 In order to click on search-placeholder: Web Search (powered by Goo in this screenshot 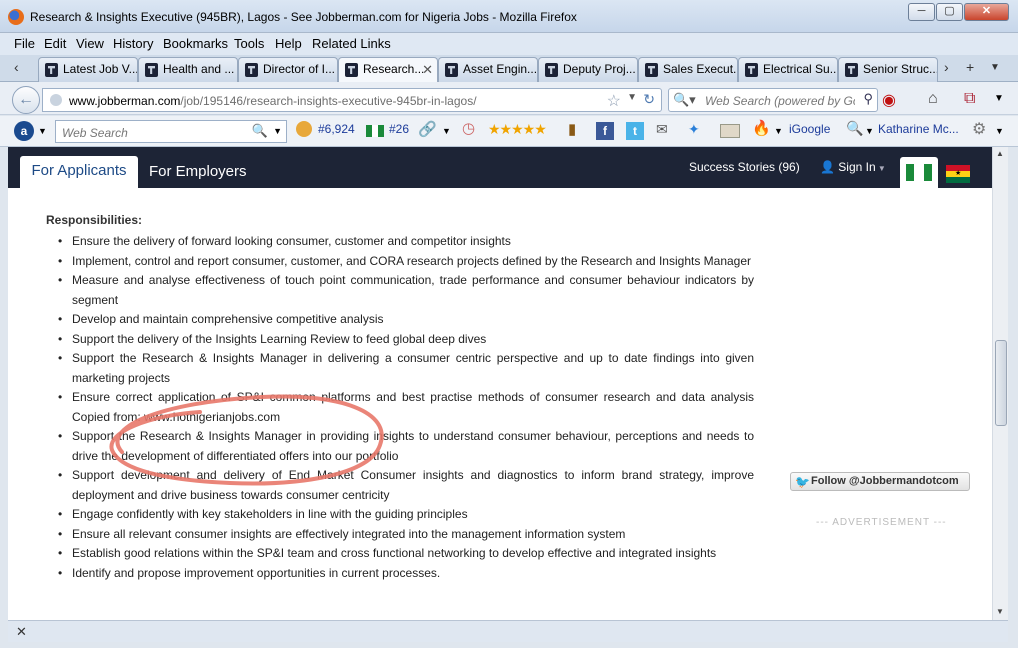, I will do `click(780, 101)`.